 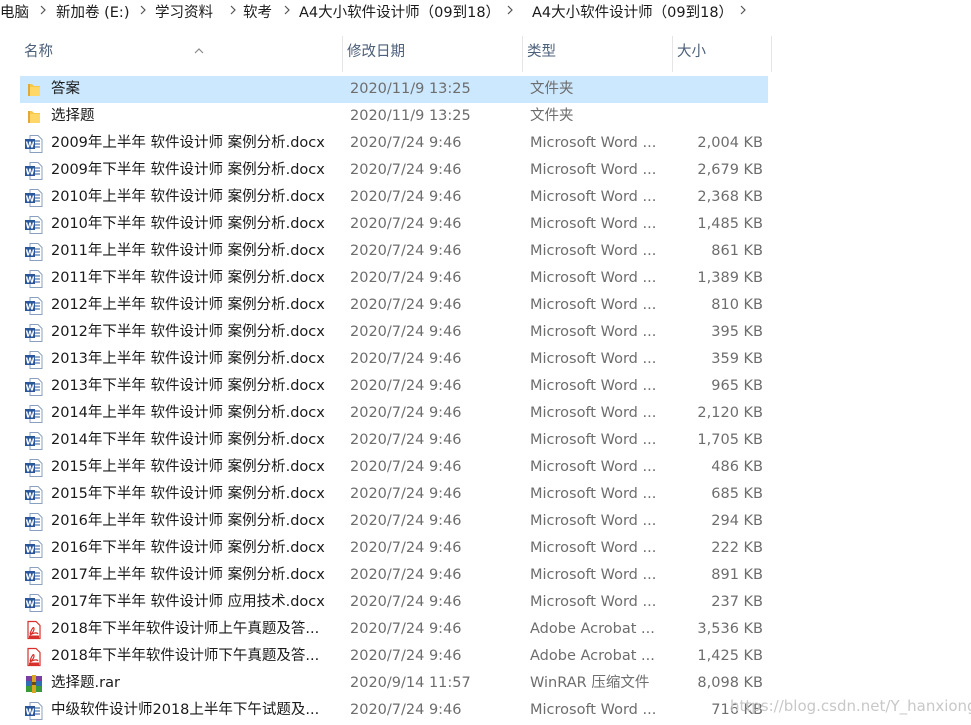 I want to click on file-size: 891 KB, so click(x=737, y=575).